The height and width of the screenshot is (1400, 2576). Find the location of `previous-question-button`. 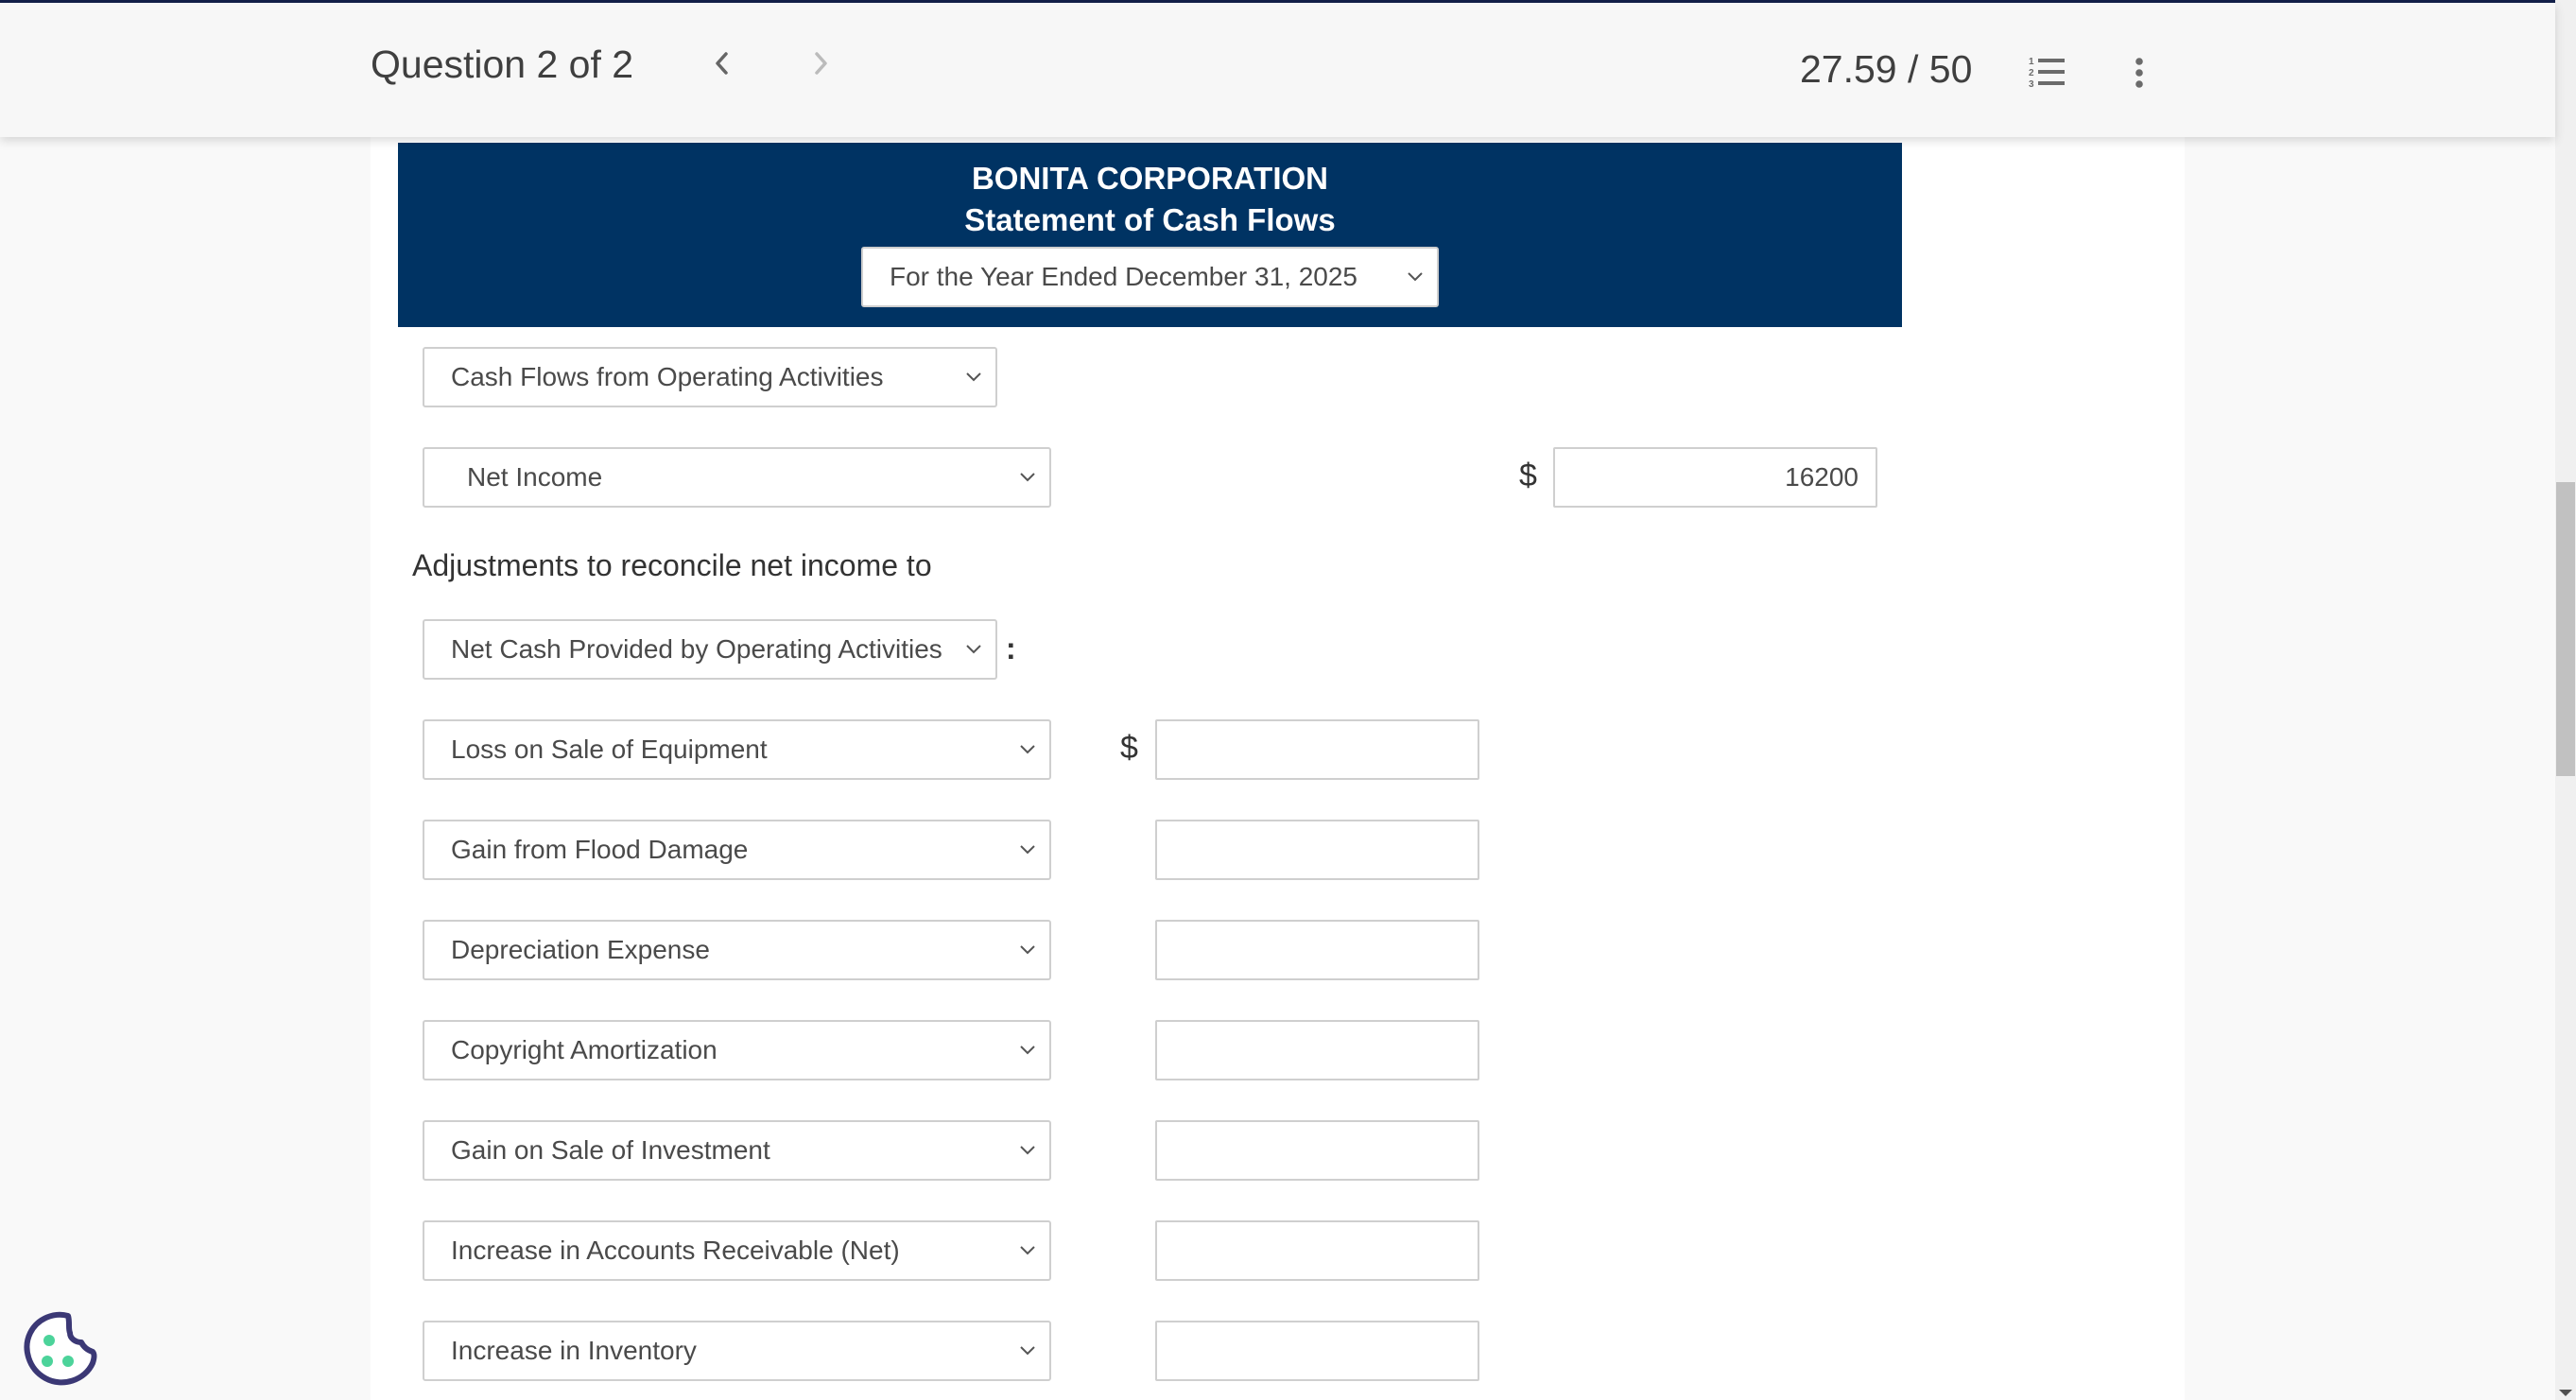

previous-question-button is located at coordinates (722, 63).